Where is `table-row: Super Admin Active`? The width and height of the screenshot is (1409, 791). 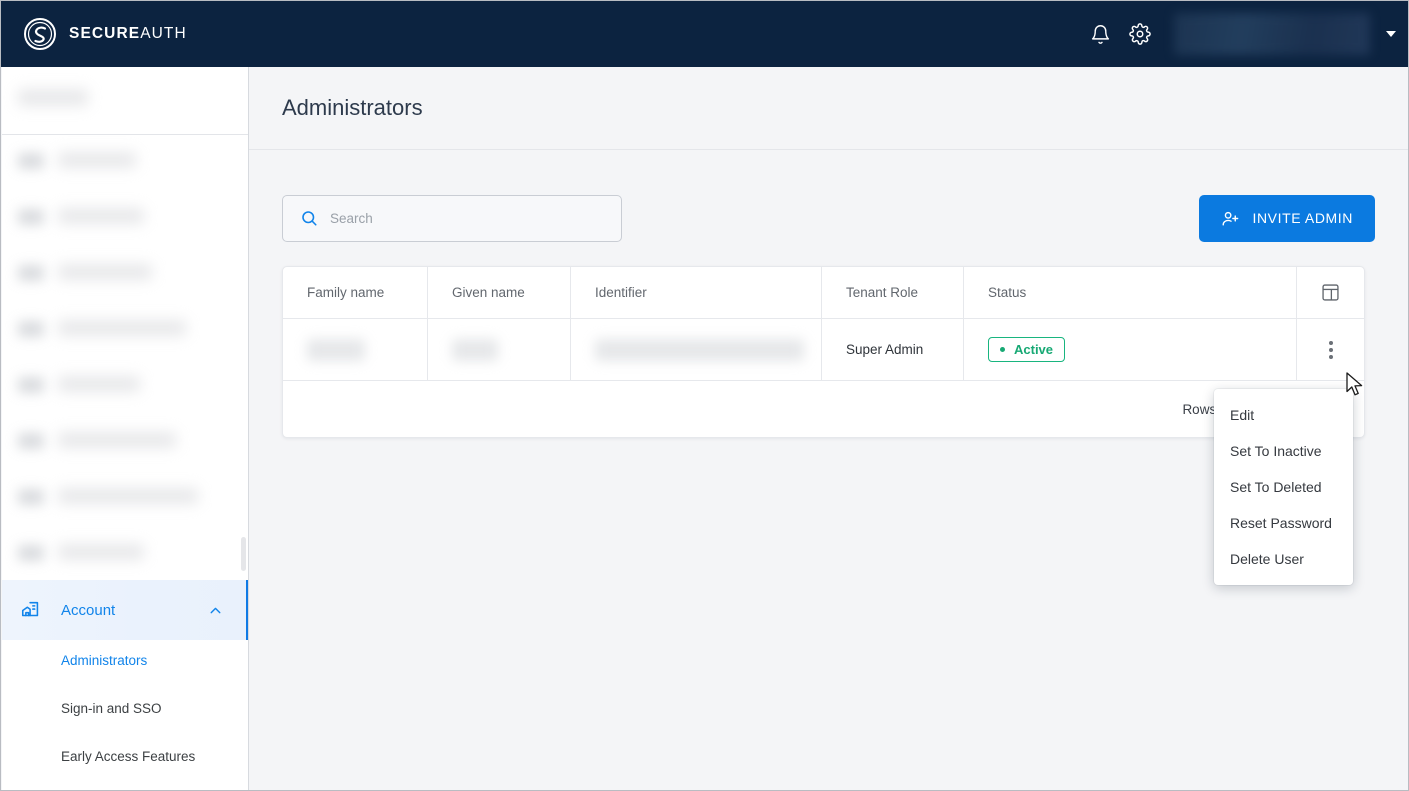
table-row: Super Admin Active is located at coordinates (823, 350).